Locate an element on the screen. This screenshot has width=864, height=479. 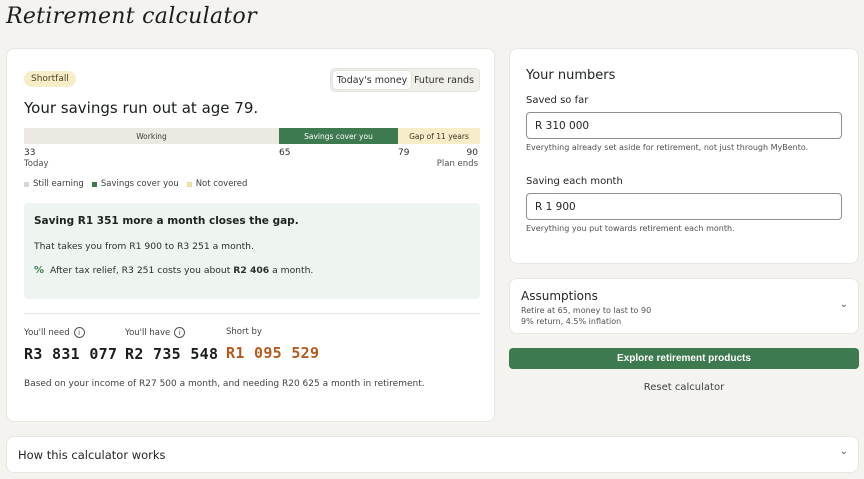
legend-swatch-notcovered is located at coordinates (189, 184).